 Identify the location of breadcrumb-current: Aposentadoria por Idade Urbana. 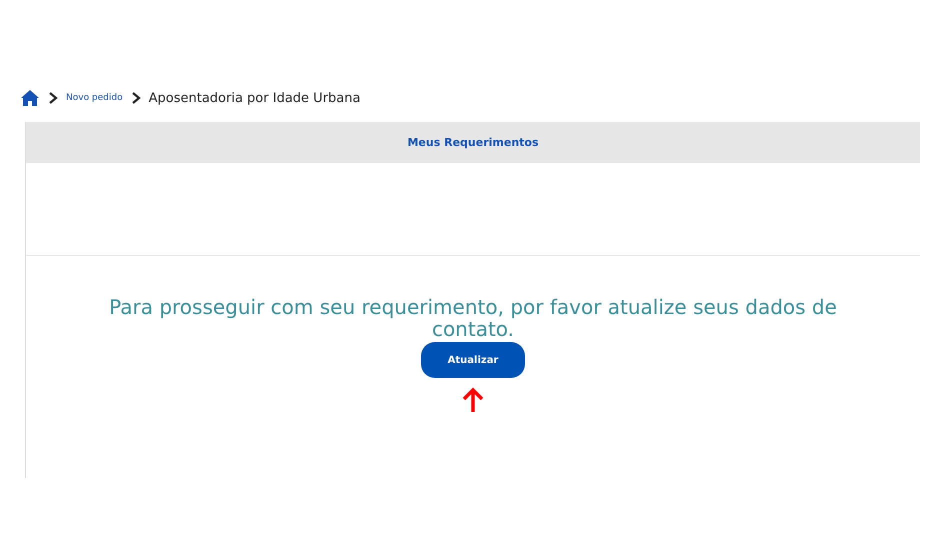
(254, 98).